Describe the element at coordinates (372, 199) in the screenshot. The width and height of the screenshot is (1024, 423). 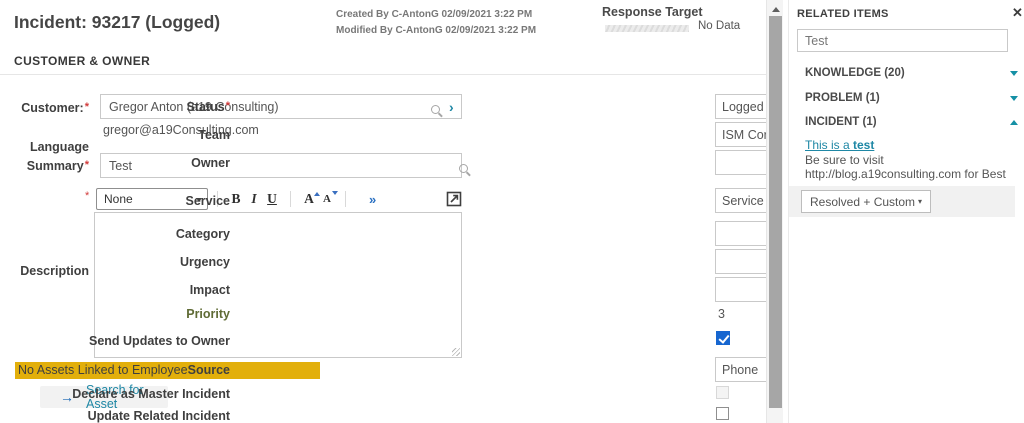
I see `toolbar-more-button: »` at that location.